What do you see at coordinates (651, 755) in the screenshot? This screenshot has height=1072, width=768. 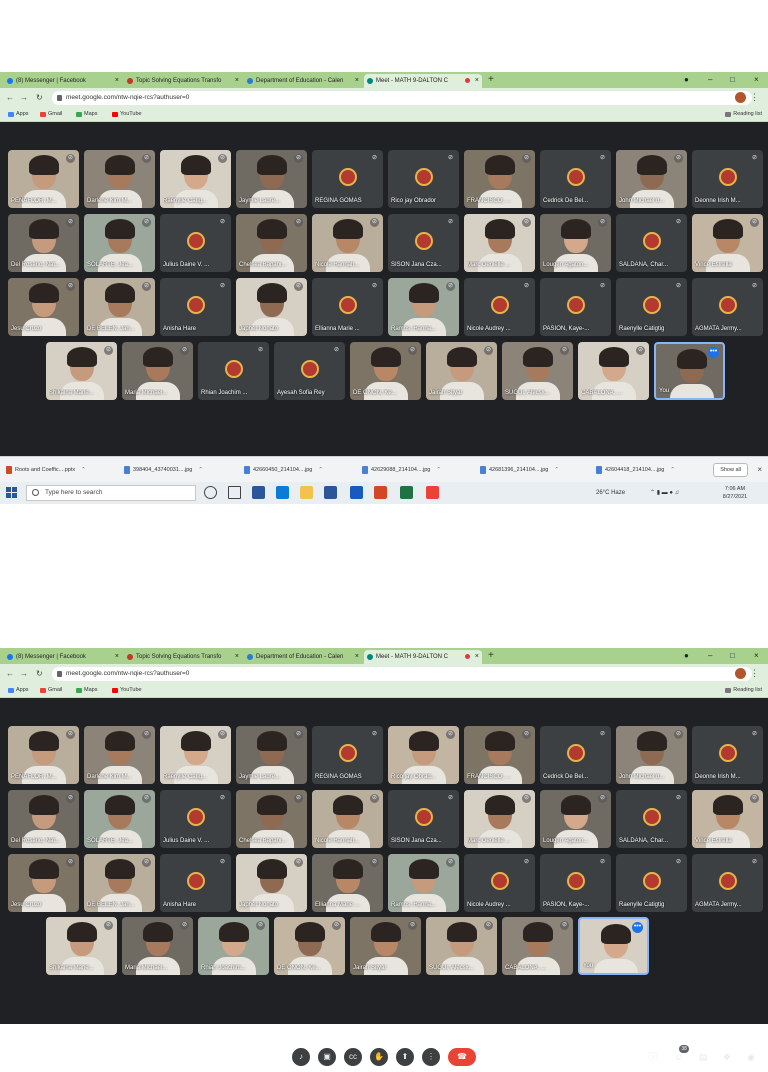 I see `participant-tile: John Michael d... ⊘` at bounding box center [651, 755].